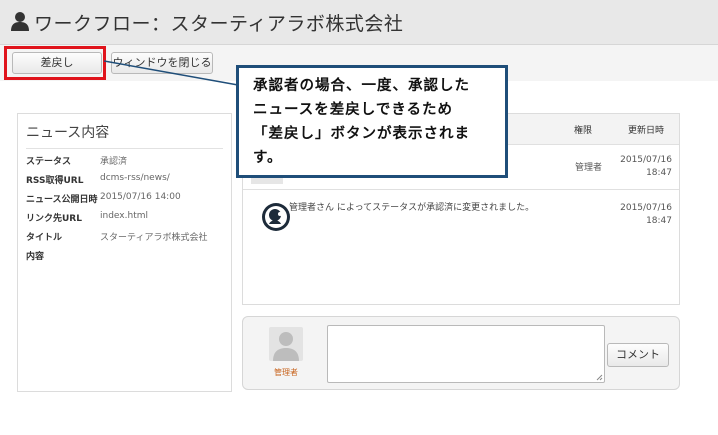 This screenshot has width=718, height=435. Describe the element at coordinates (68, 133) in the screenshot. I see `news-heading: ニュース内容` at that location.